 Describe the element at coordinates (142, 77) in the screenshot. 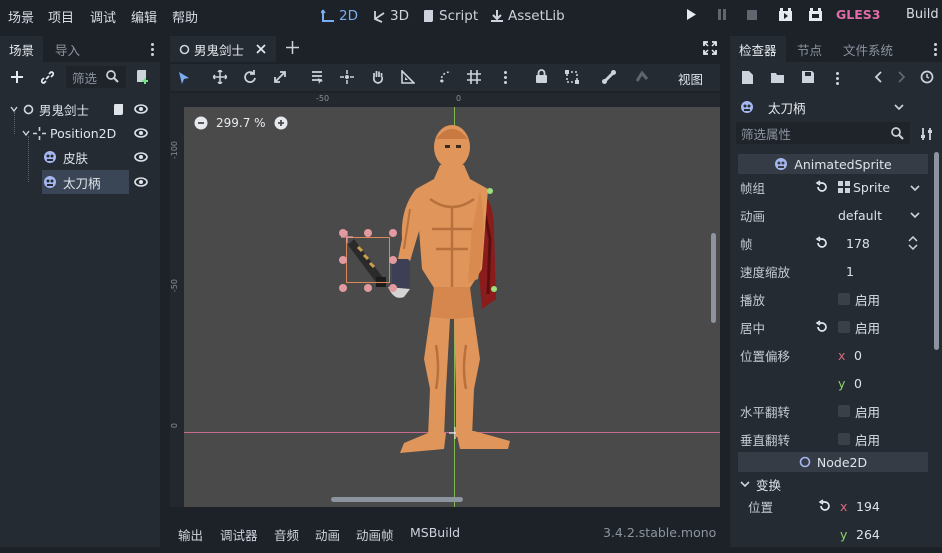

I see `instance-script-icon` at that location.